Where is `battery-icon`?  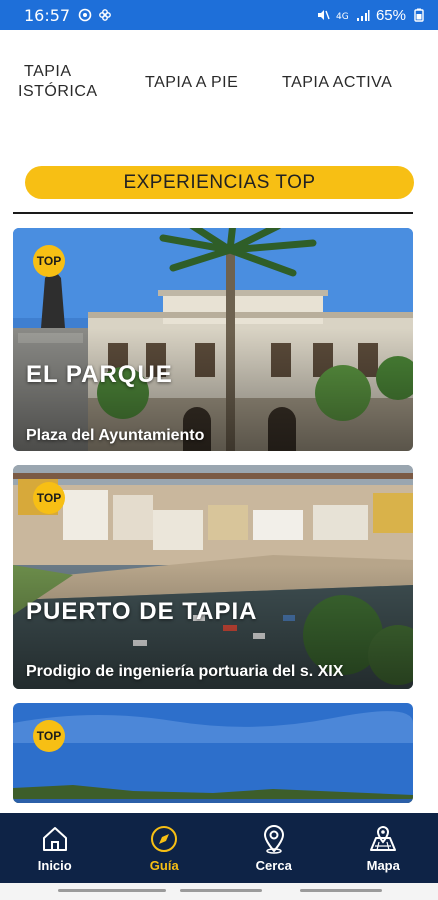 battery-icon is located at coordinates (419, 15).